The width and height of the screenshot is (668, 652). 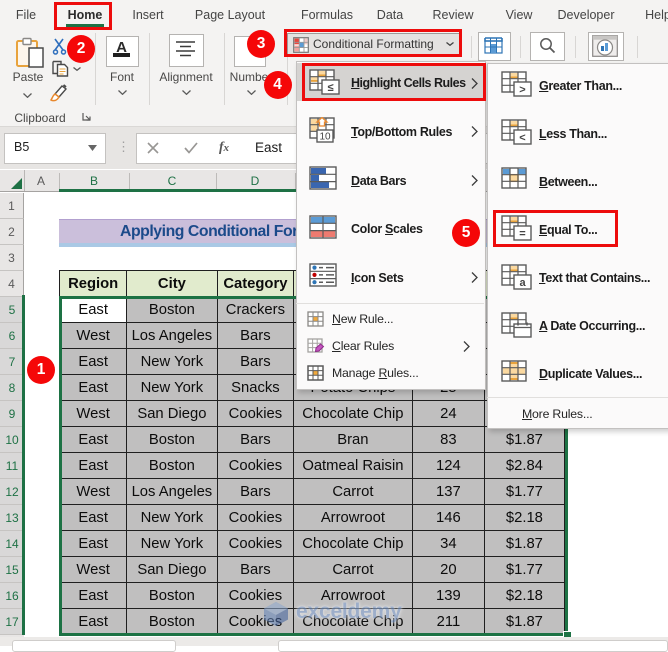 I want to click on svg-text: a, so click(x=522, y=283).